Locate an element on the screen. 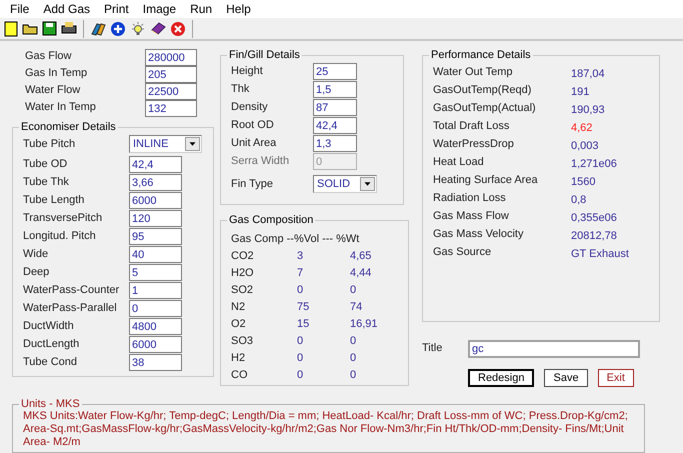 The image size is (683, 453). input-field: 1,3 is located at coordinates (335, 143).